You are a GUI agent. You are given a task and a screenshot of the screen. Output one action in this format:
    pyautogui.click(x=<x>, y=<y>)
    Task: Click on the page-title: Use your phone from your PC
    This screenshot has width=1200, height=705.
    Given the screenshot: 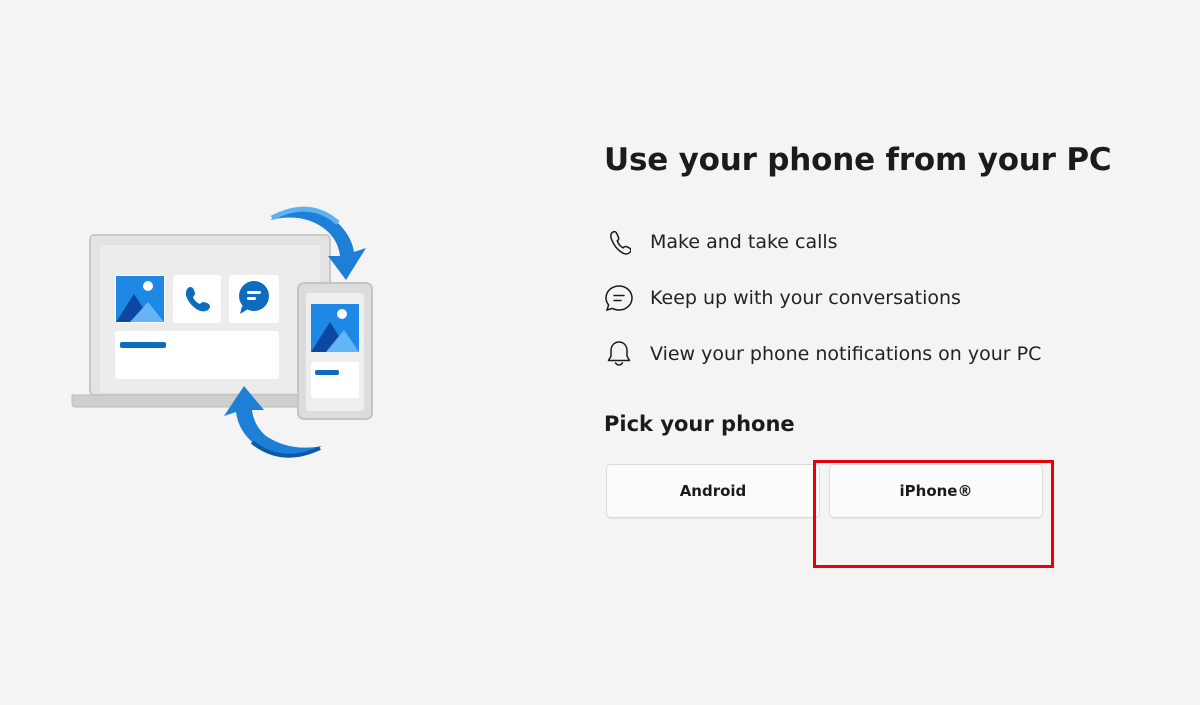 What is the action you would take?
    pyautogui.click(x=858, y=160)
    